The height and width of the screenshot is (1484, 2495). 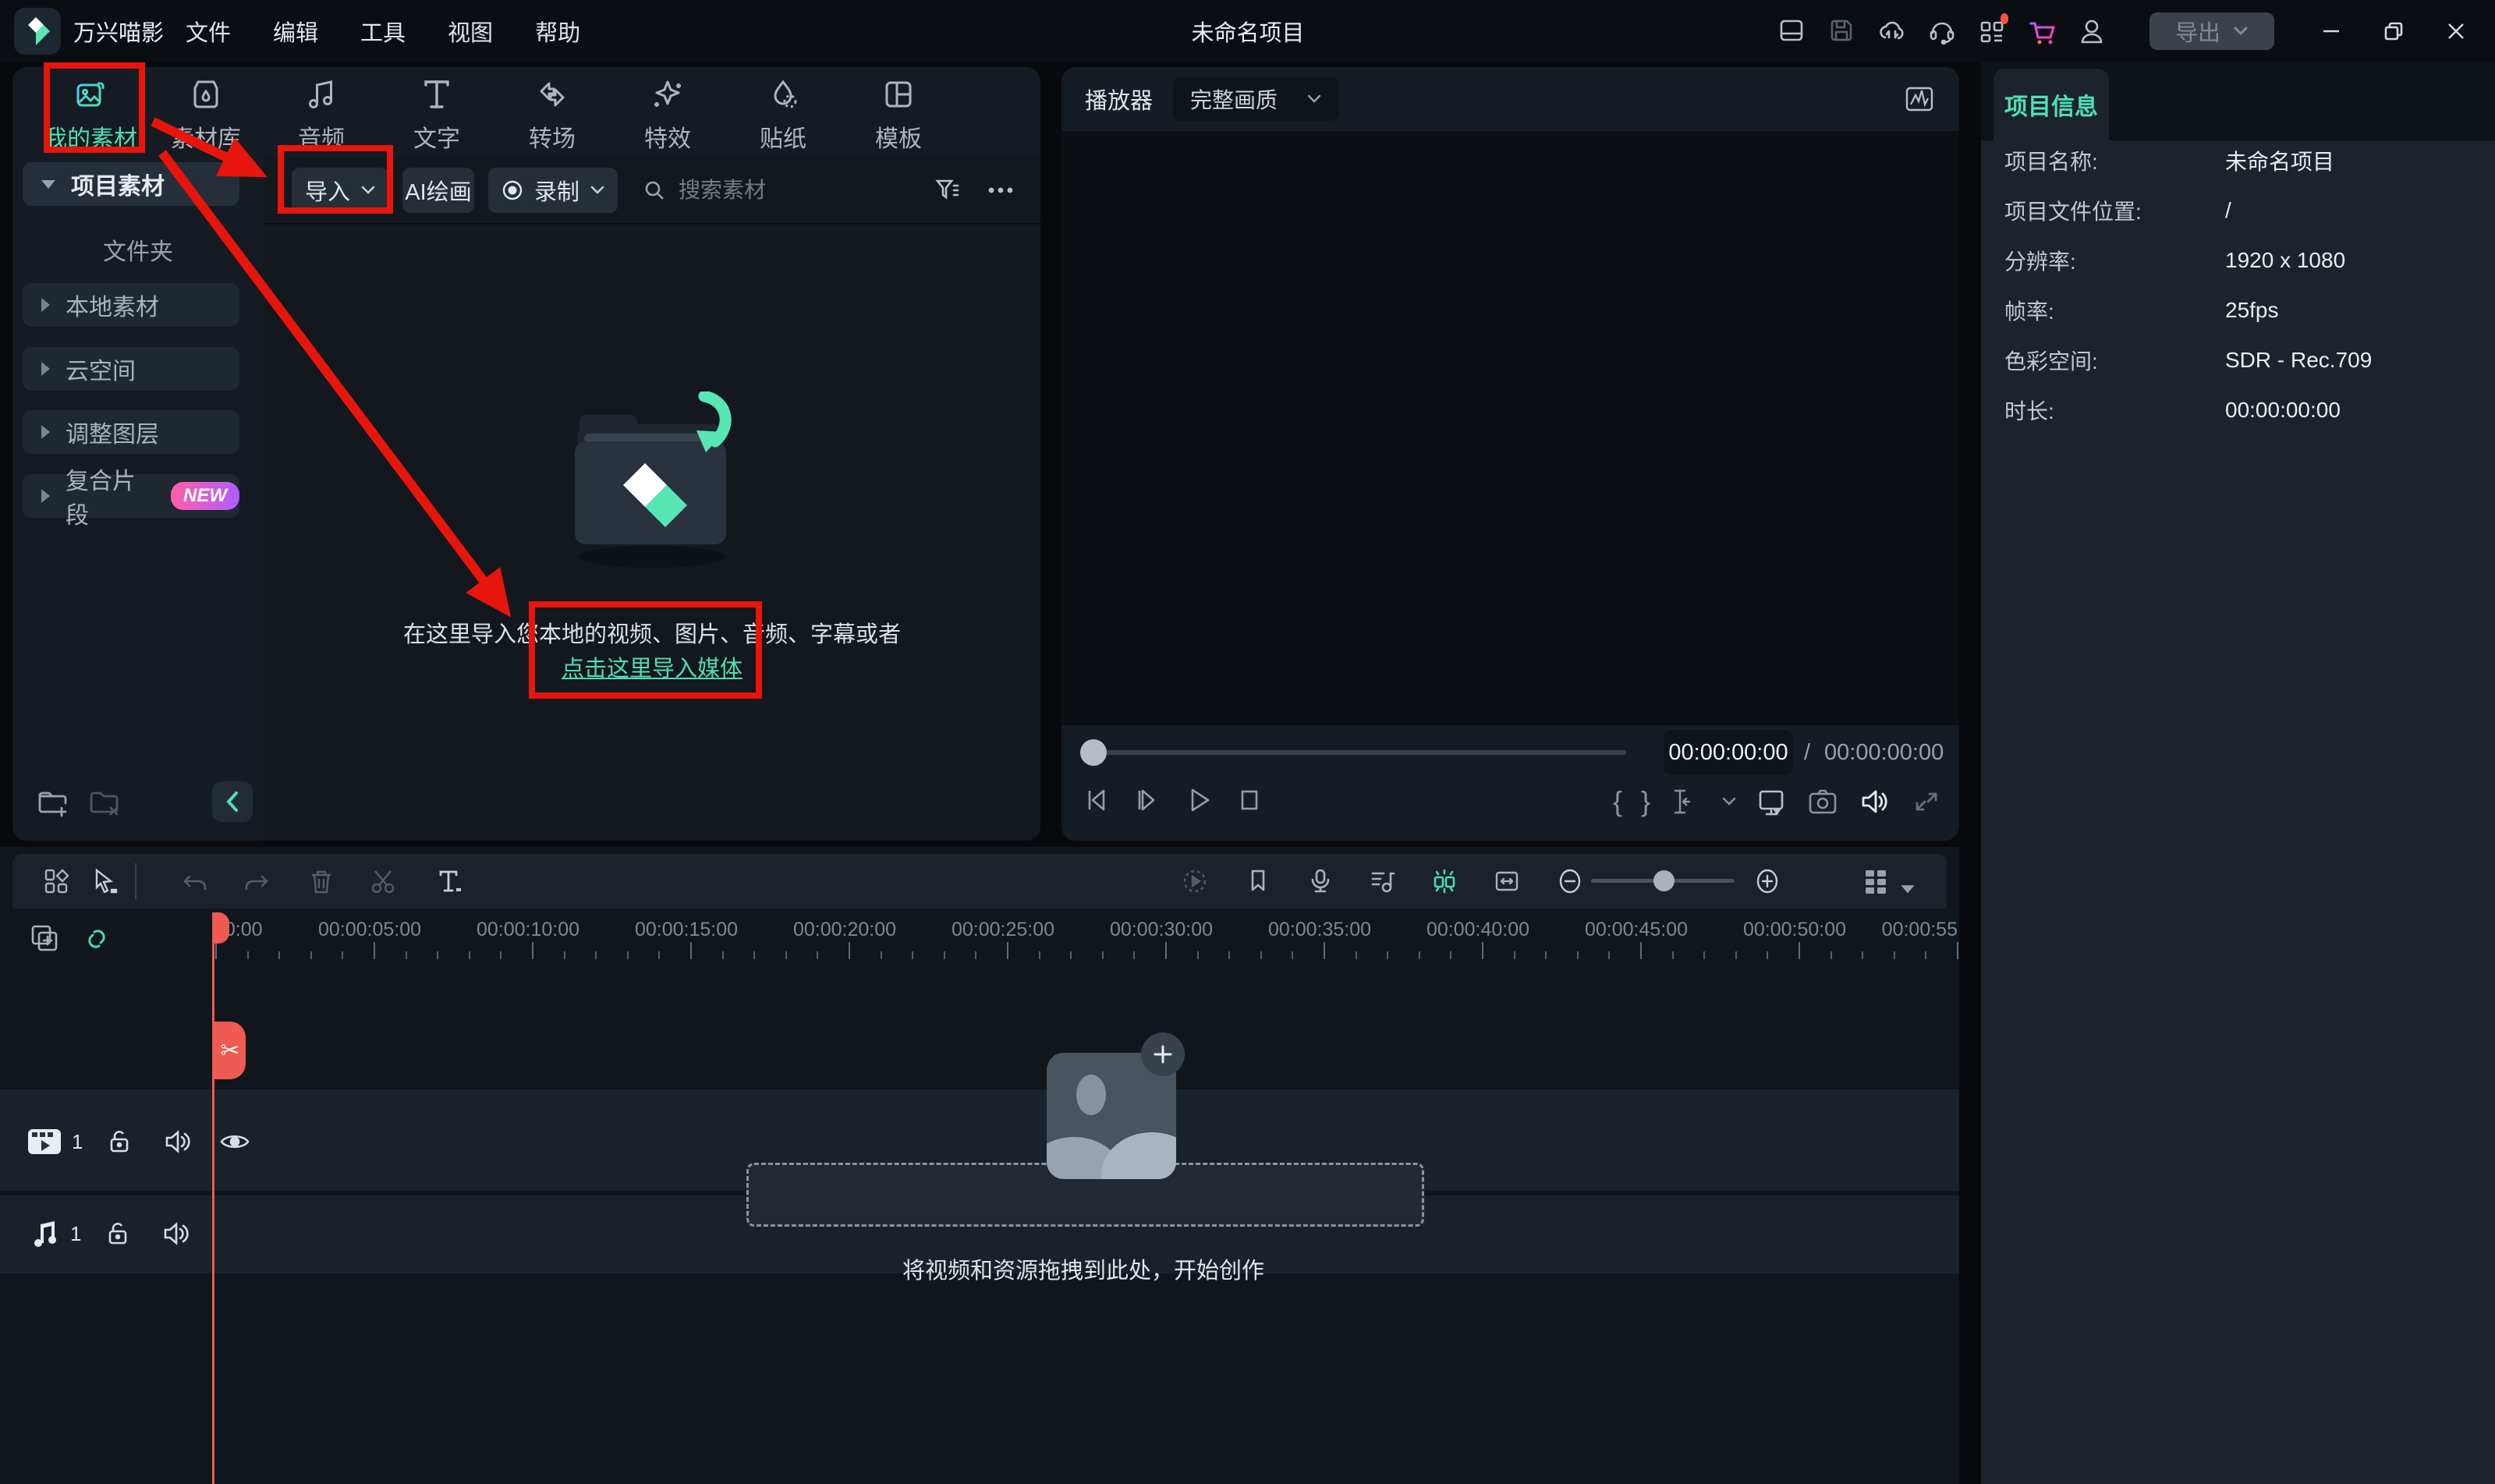 What do you see at coordinates (1382, 881) in the screenshot?
I see `audio-mixer-icon` at bounding box center [1382, 881].